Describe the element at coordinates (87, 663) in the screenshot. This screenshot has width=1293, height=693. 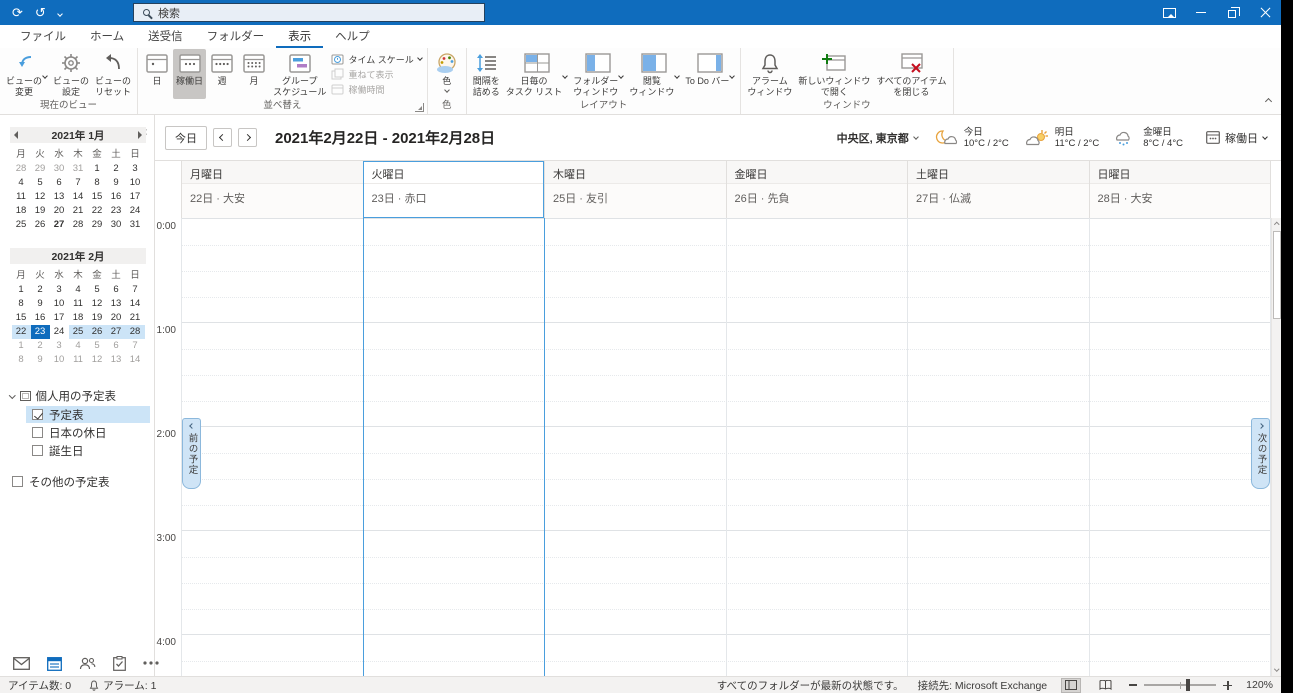
I see `people-nav-button` at that location.